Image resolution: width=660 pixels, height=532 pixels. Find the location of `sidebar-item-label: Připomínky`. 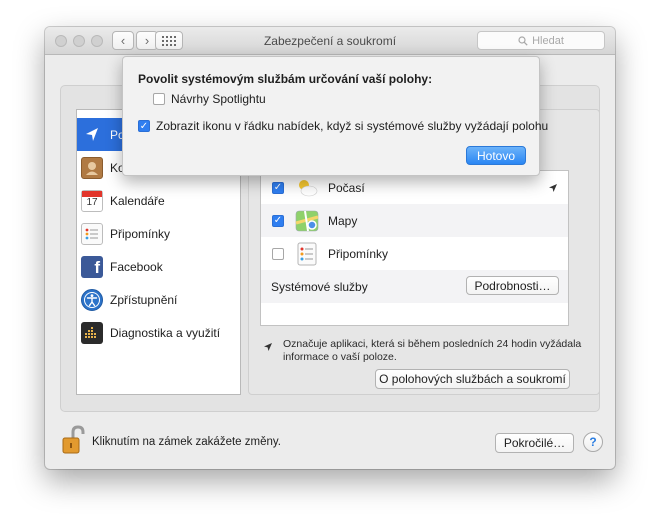

sidebar-item-label: Připomínky is located at coordinates (140, 233).